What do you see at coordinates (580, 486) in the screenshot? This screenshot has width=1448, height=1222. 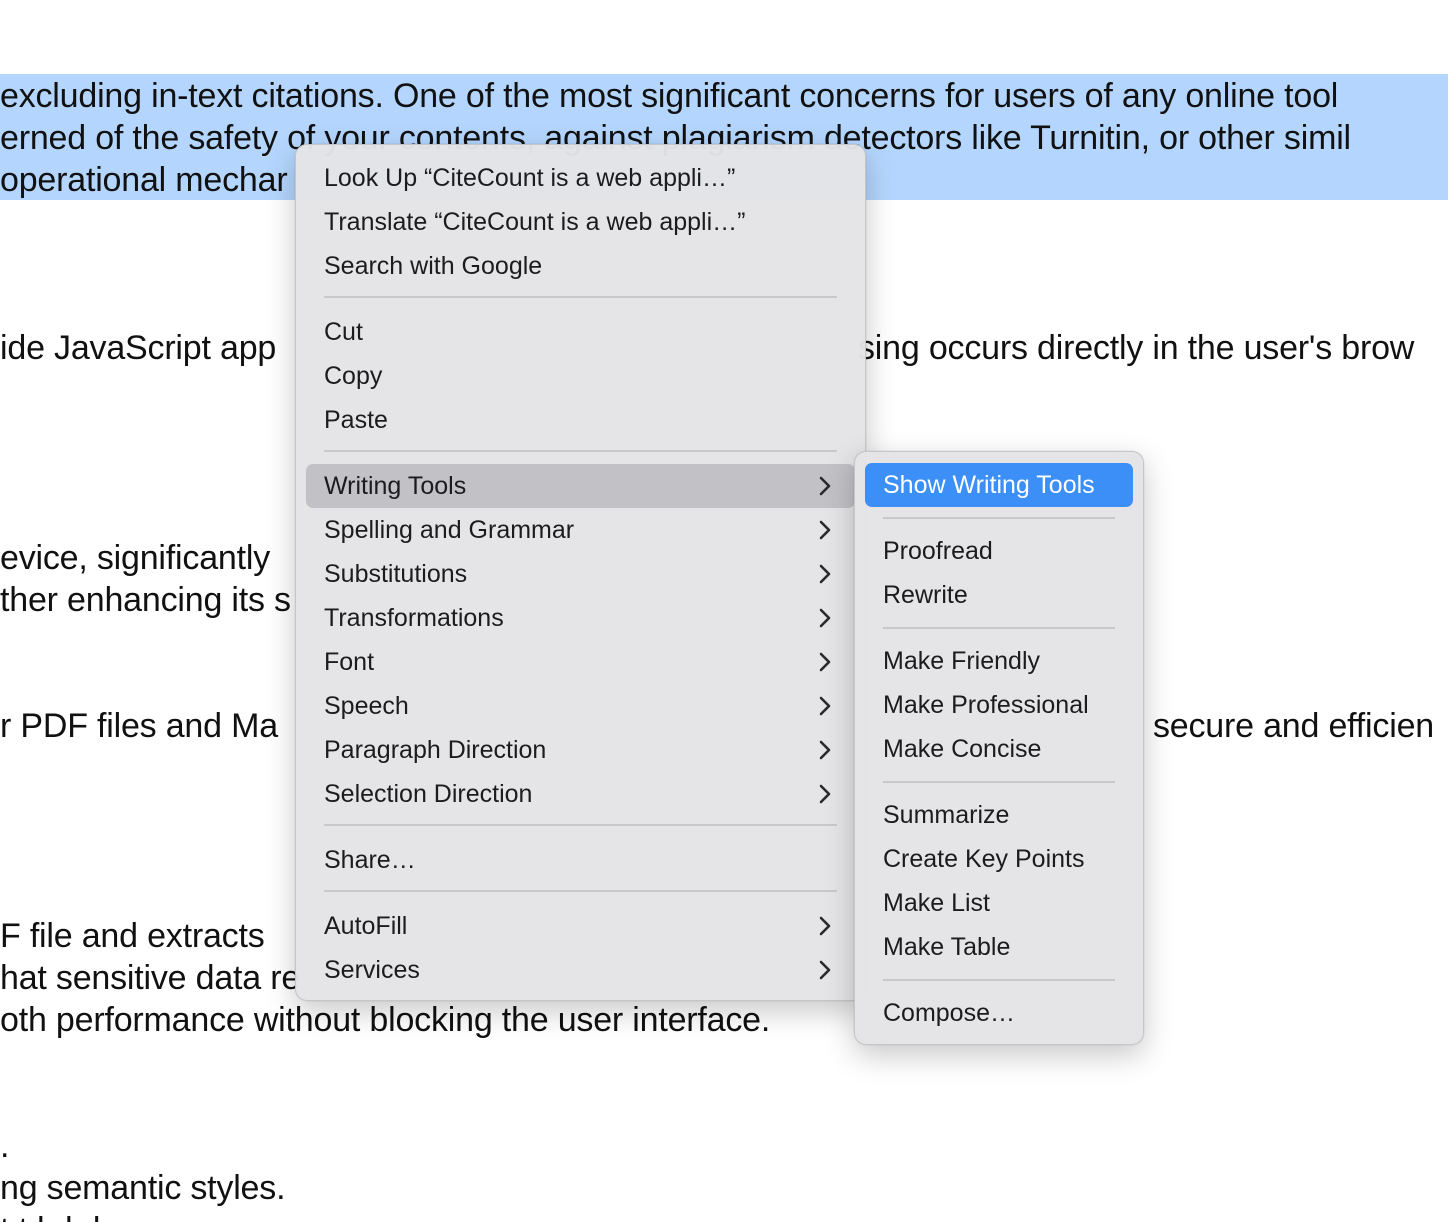 I see `menu-item-writing-tools: Writing Tools` at bounding box center [580, 486].